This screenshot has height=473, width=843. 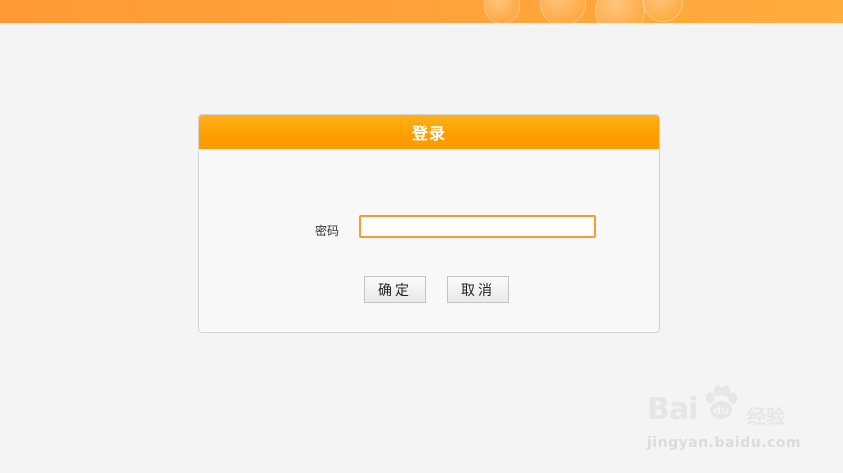 I want to click on baidu-jingyan-watermark: Bai du 经验 jingyan.baidu.com, so click(x=723, y=417).